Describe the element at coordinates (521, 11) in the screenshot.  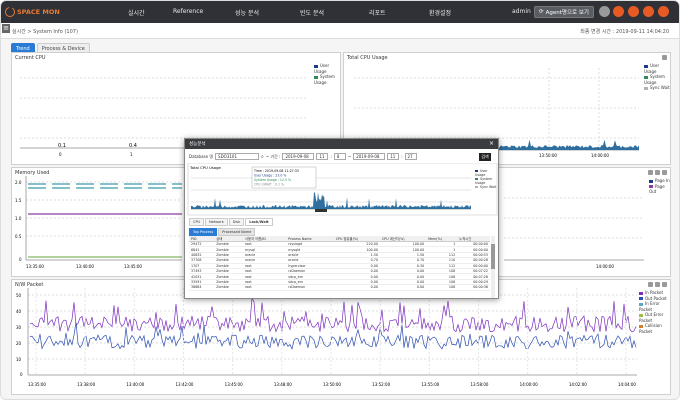
I see `user-name: admin` at that location.